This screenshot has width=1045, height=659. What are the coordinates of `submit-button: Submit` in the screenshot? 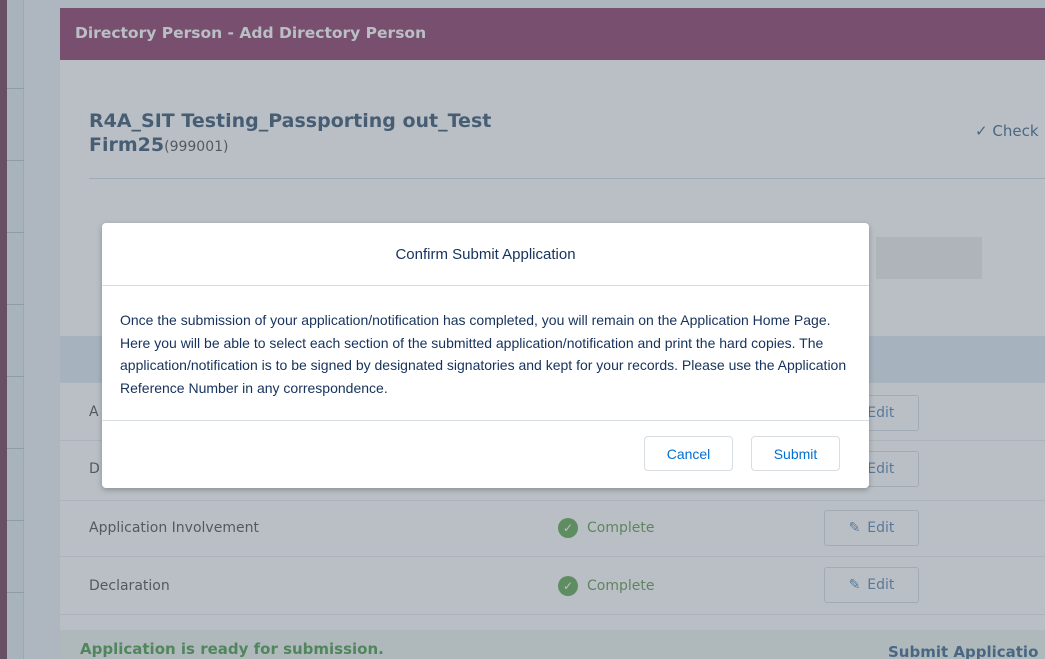 It's located at (795, 453).